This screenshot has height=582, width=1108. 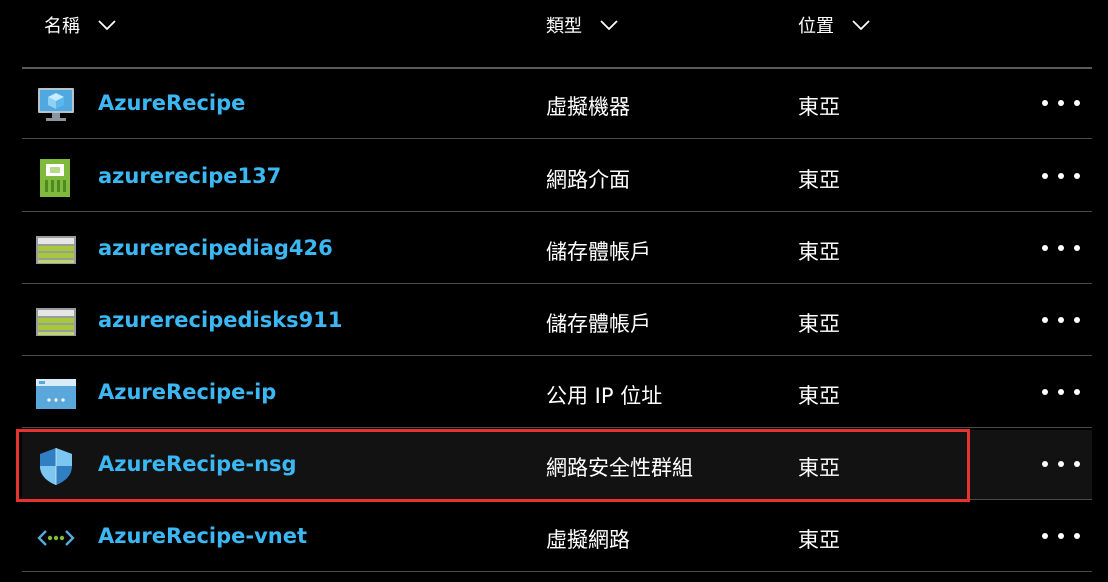 What do you see at coordinates (619, 468) in the screenshot?
I see `resource-type: 網路安全性群組` at bounding box center [619, 468].